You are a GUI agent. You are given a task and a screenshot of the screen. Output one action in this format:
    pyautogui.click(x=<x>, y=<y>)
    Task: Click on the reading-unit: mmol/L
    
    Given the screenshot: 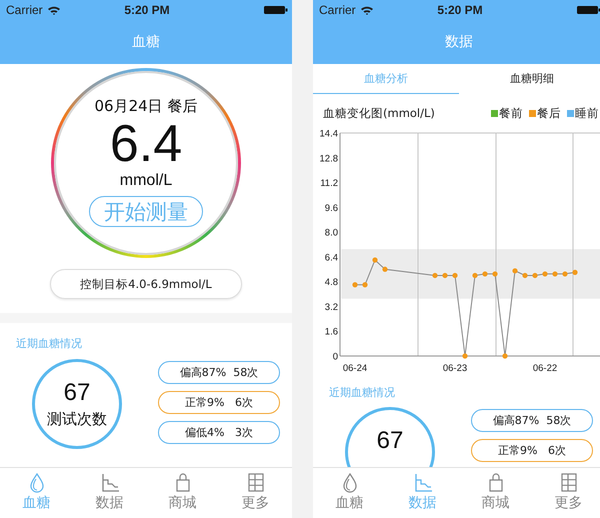 What is the action you would take?
    pyautogui.click(x=146, y=181)
    